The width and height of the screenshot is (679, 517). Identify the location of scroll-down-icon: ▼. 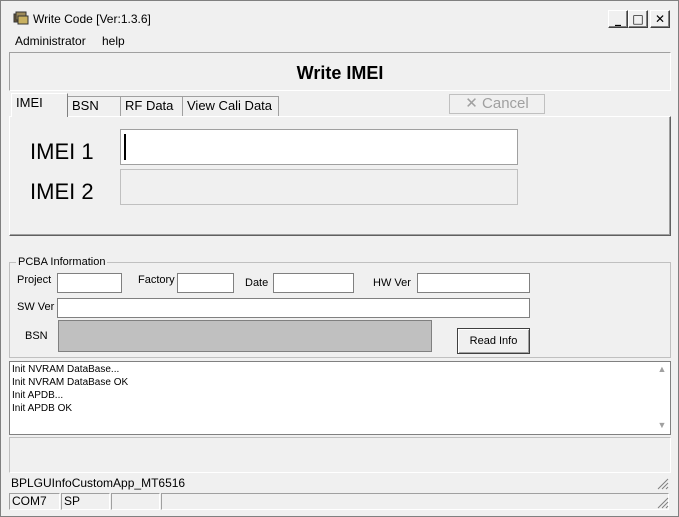
(662, 425).